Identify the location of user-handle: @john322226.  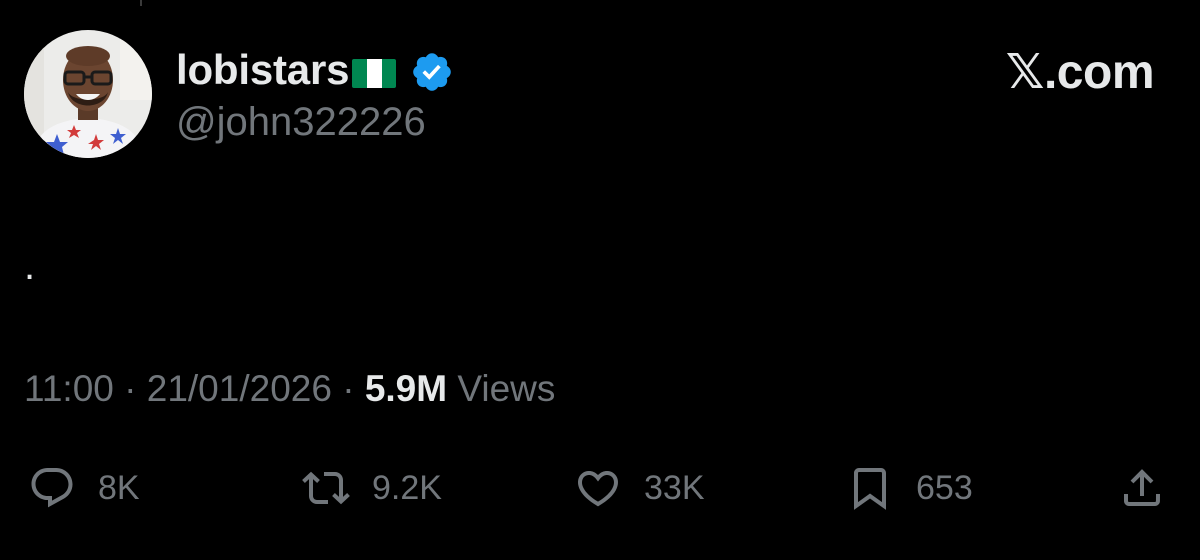
(301, 122).